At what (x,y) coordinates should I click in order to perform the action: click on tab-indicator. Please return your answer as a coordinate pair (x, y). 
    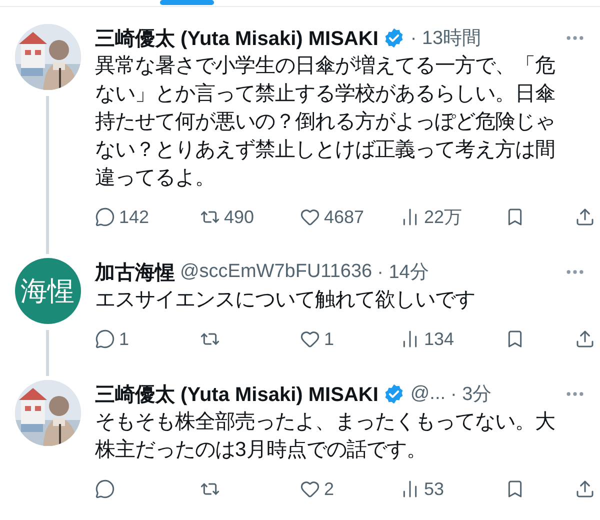
    Looking at the image, I should click on (187, 2).